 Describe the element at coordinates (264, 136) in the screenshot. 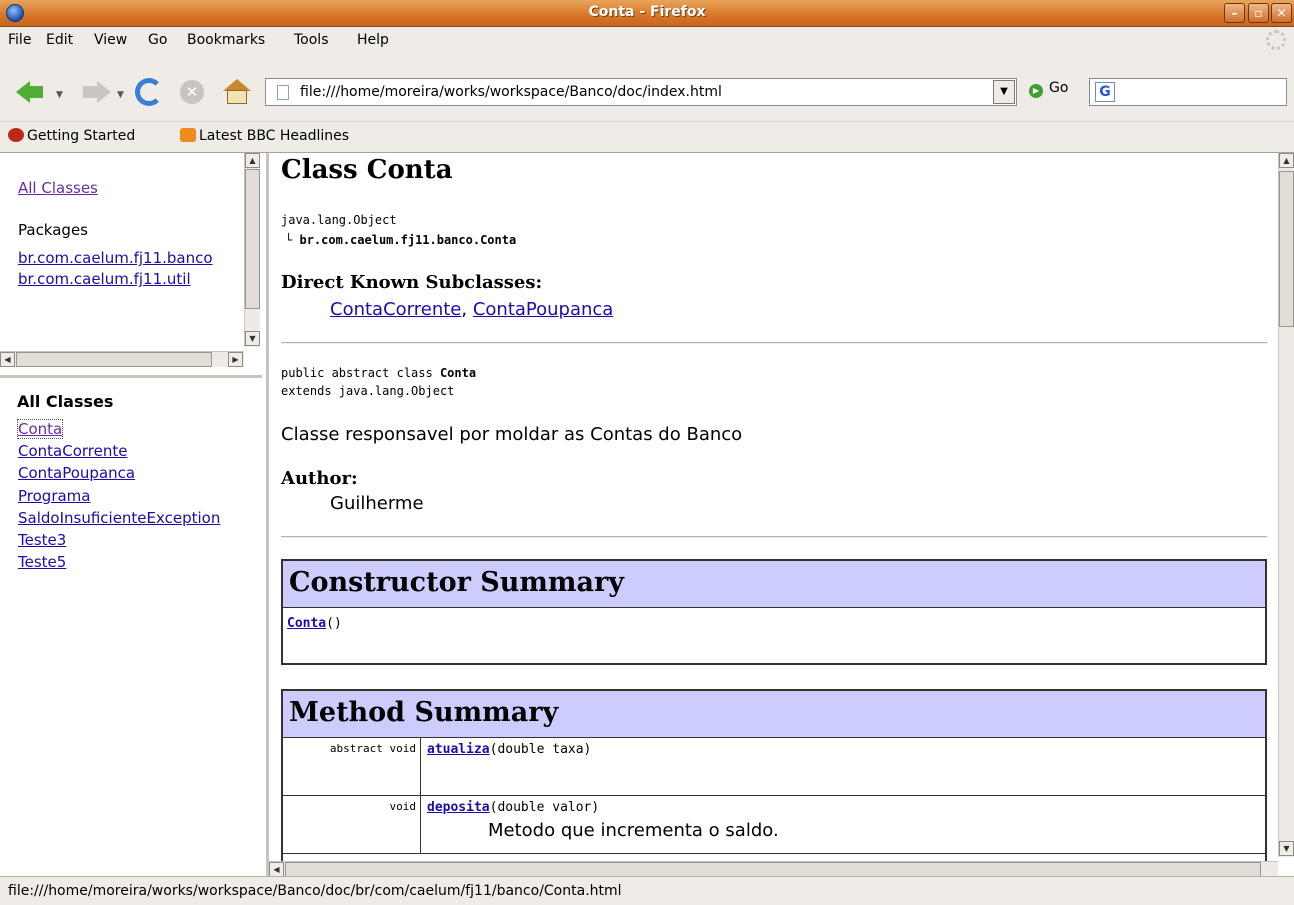

I see `bookmark-bbc-headlines: Latest BBC Headlines` at that location.